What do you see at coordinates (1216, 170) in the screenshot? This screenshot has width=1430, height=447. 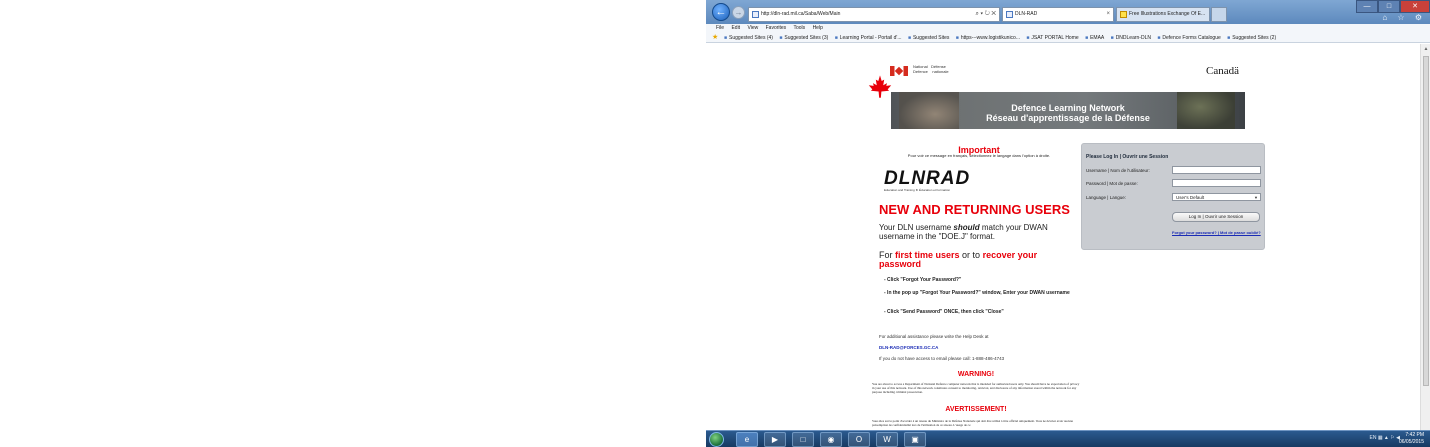 I see `username-input` at bounding box center [1216, 170].